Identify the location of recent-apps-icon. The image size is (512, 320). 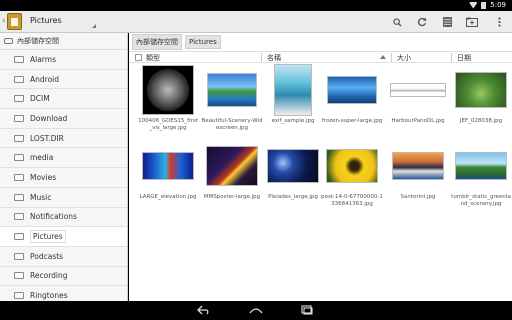
(307, 311).